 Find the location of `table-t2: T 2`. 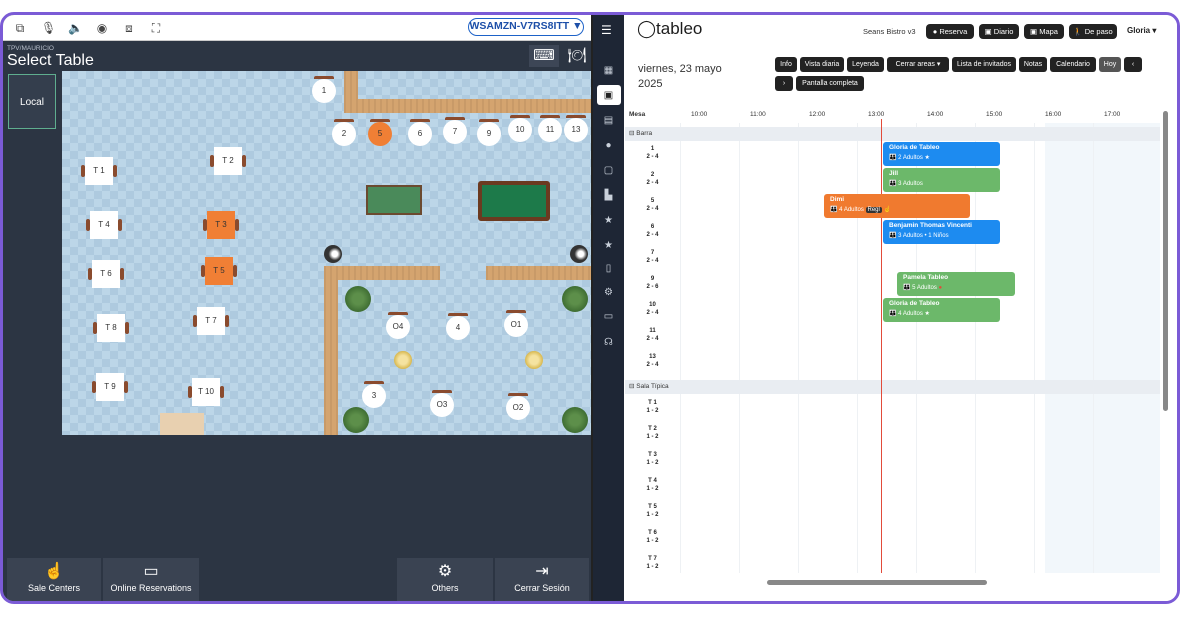

table-t2: T 2 is located at coordinates (228, 161).